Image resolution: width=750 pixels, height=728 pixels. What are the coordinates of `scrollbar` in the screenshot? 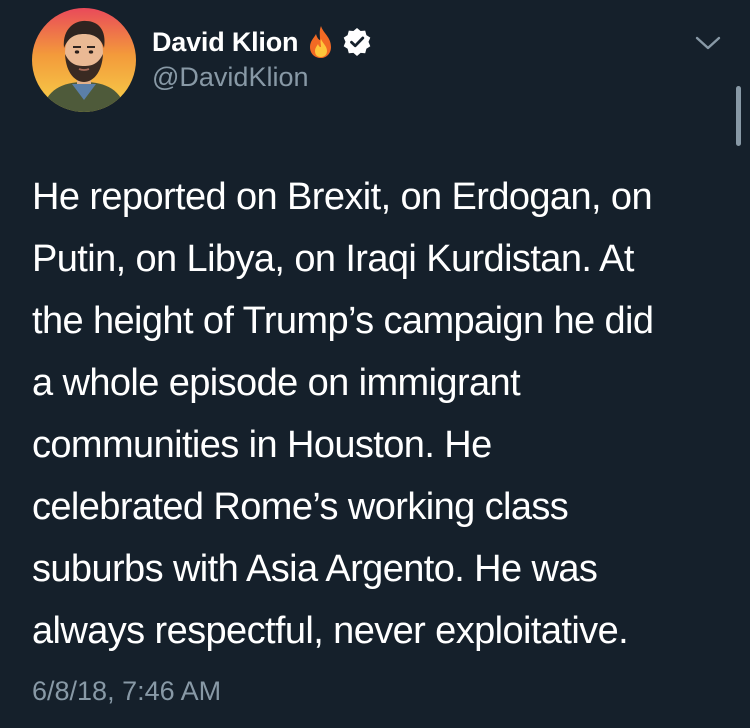 It's located at (738, 116).